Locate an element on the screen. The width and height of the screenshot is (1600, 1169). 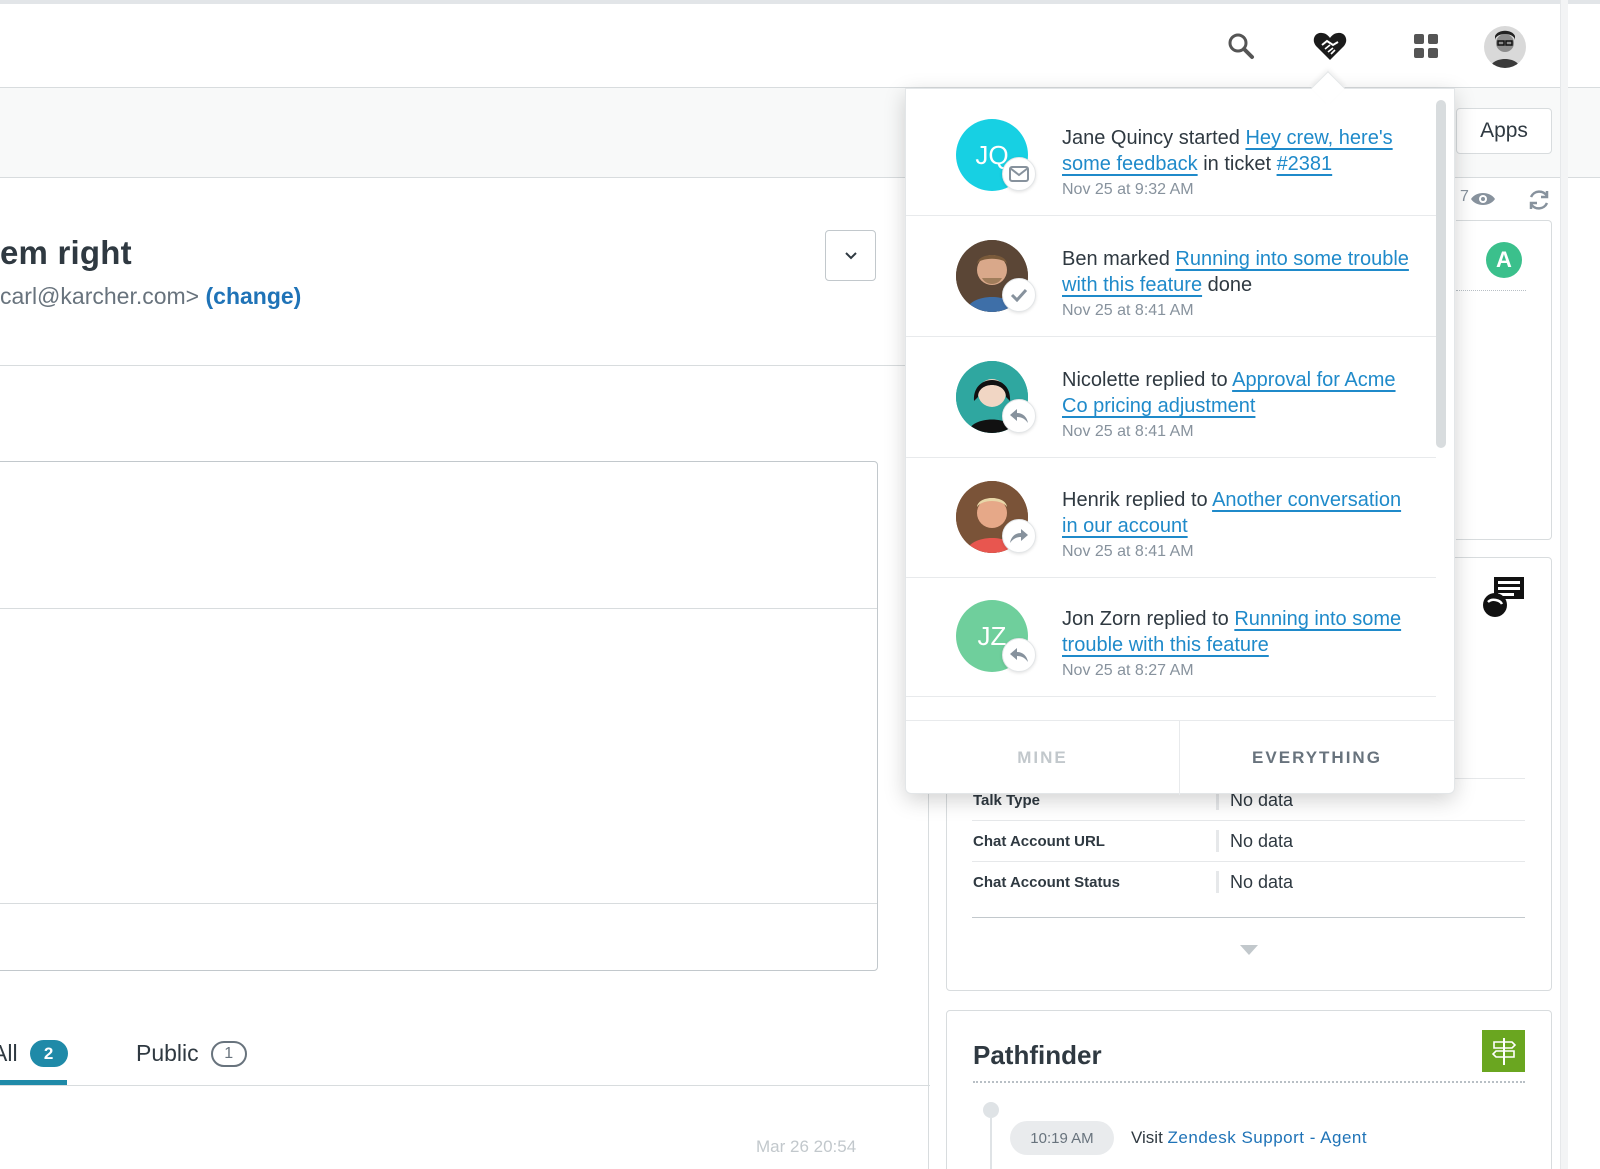
refresh-icon is located at coordinates (1539, 200).